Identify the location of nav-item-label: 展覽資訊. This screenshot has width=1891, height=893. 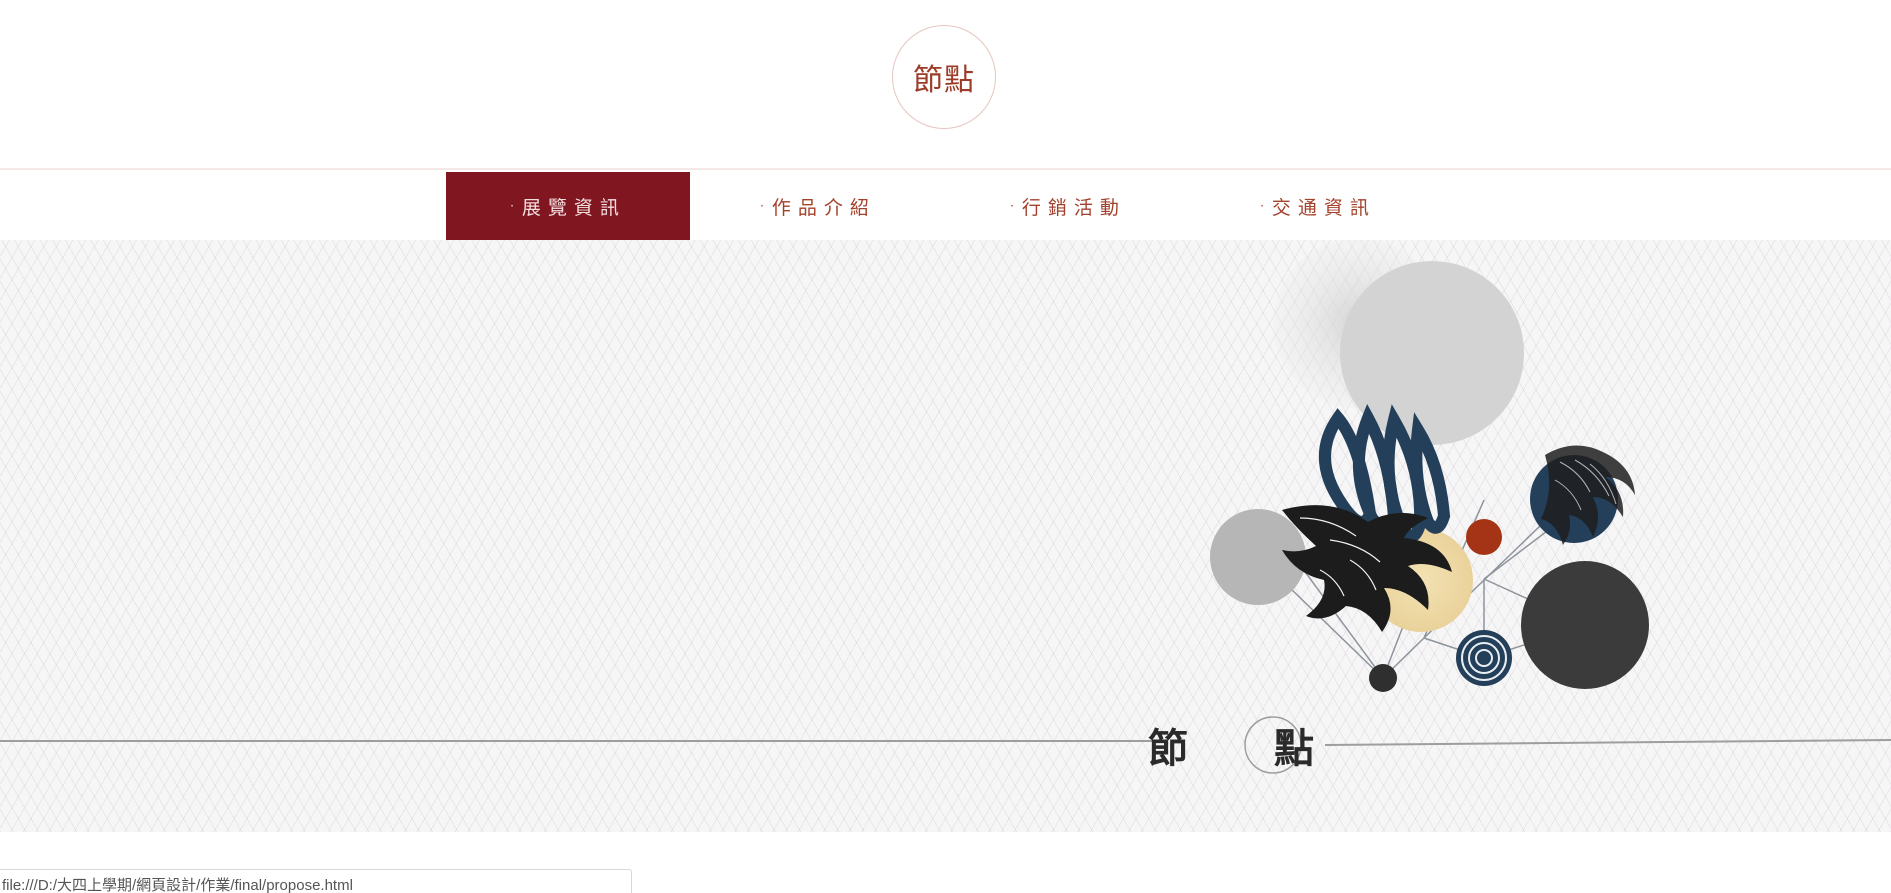
(573, 207).